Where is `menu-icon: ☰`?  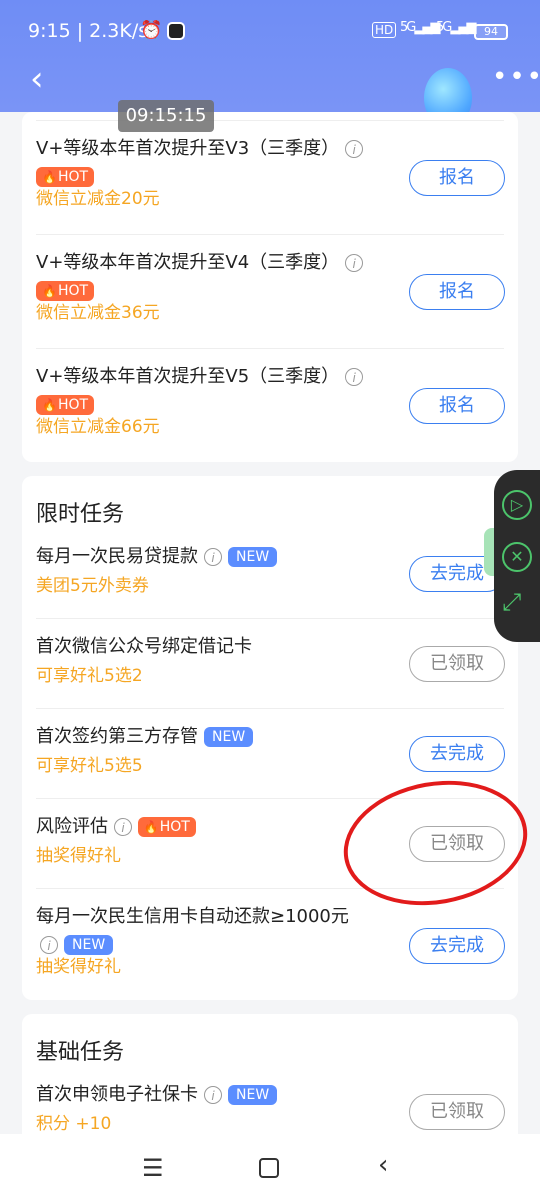
menu-icon: ☰ is located at coordinates (153, 1168).